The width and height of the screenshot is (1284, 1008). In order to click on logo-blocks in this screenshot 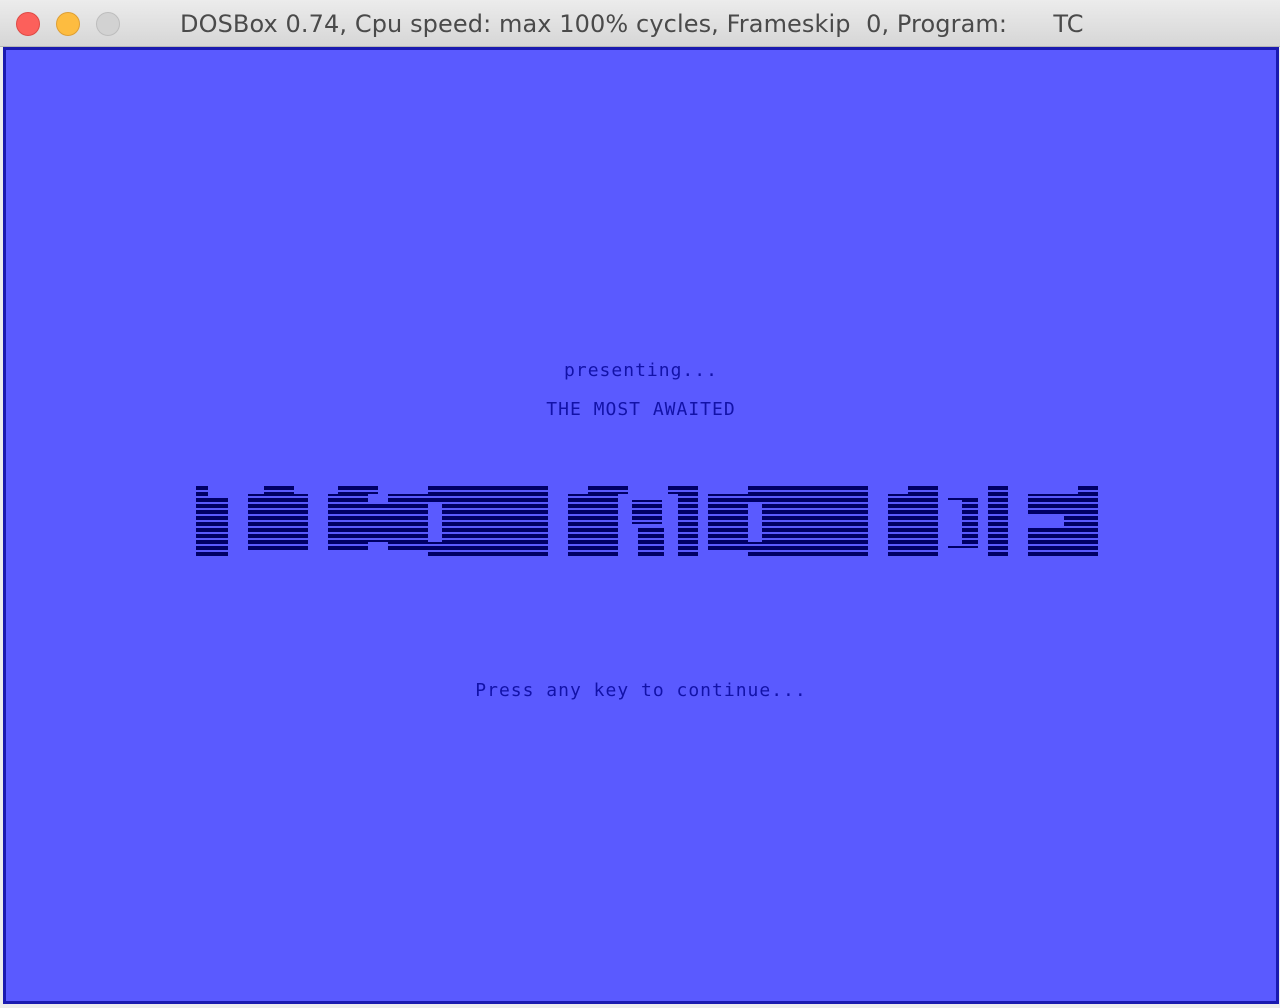, I will do `click(647, 521)`.